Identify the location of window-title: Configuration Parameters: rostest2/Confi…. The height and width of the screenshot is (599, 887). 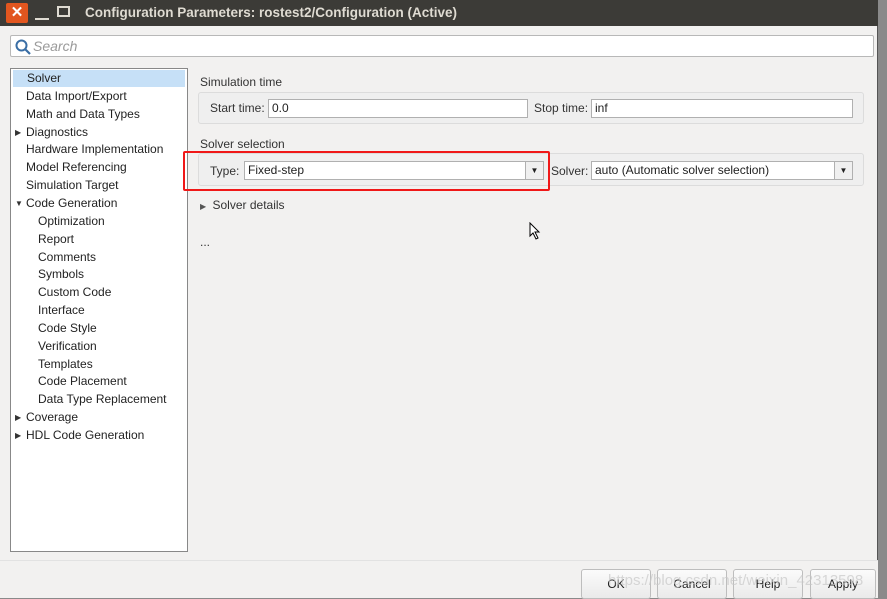
(271, 12).